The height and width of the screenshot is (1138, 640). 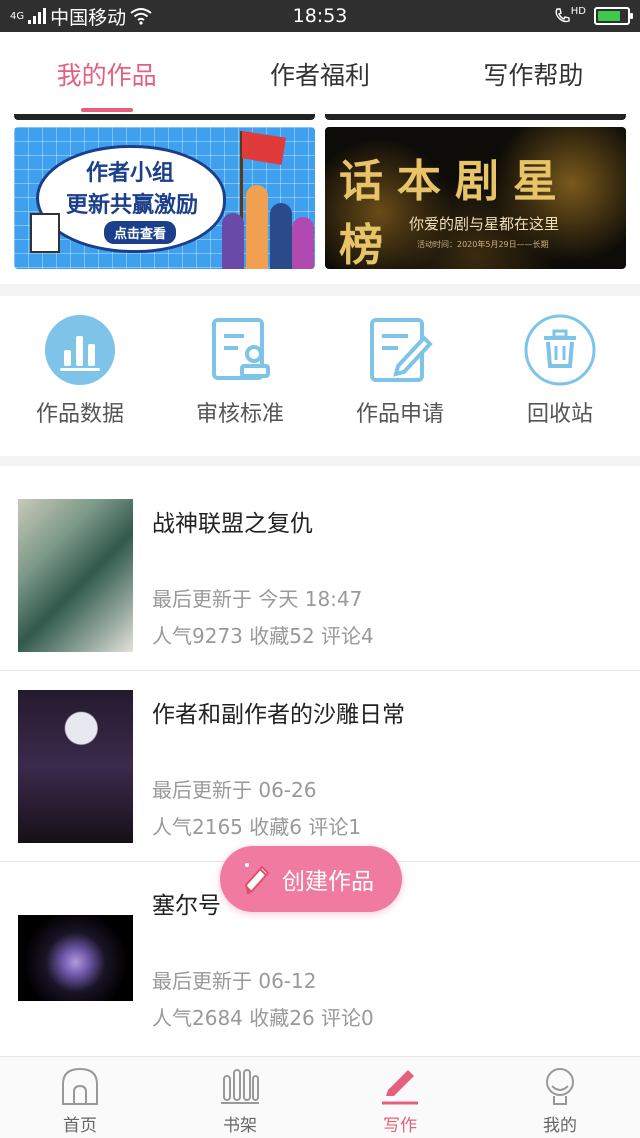 I want to click on work-title: 作者和副作者的沙雕日常, so click(x=278, y=715).